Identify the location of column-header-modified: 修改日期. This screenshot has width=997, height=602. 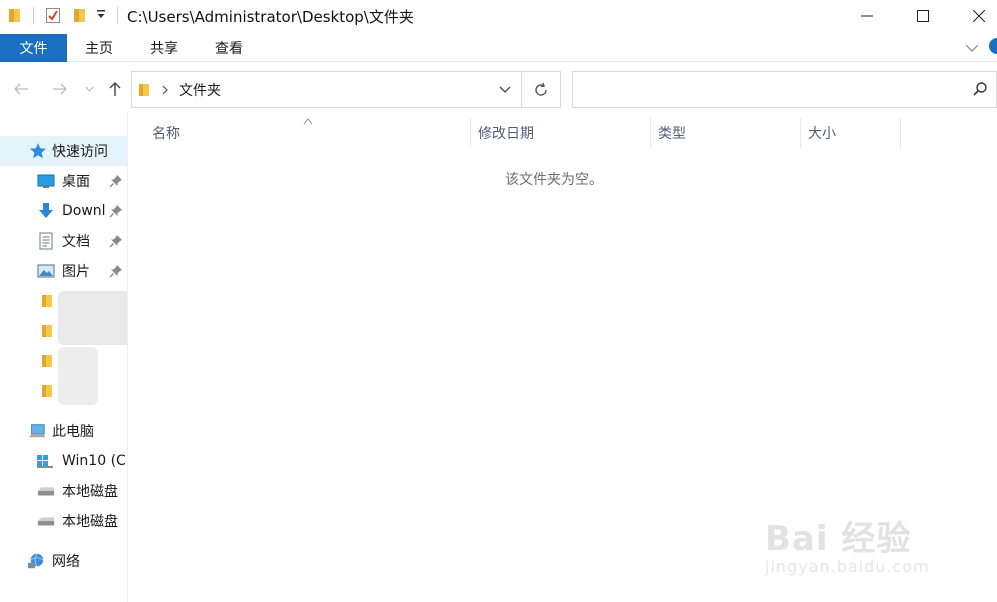
(560, 133).